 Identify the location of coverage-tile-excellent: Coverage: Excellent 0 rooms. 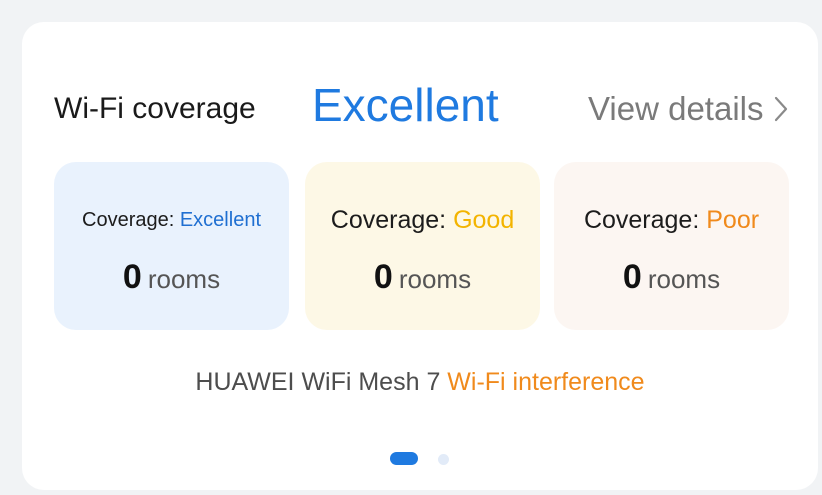
(171, 246).